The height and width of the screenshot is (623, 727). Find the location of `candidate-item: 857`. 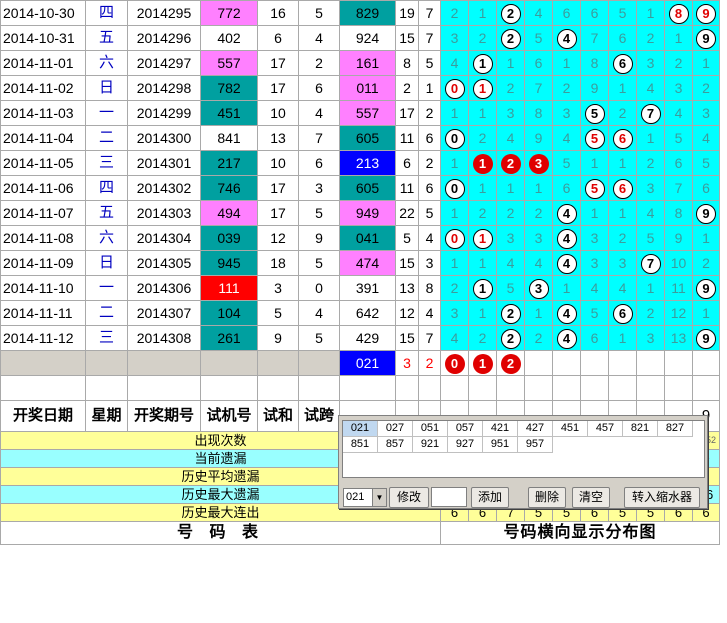

candidate-item: 857 is located at coordinates (395, 445).